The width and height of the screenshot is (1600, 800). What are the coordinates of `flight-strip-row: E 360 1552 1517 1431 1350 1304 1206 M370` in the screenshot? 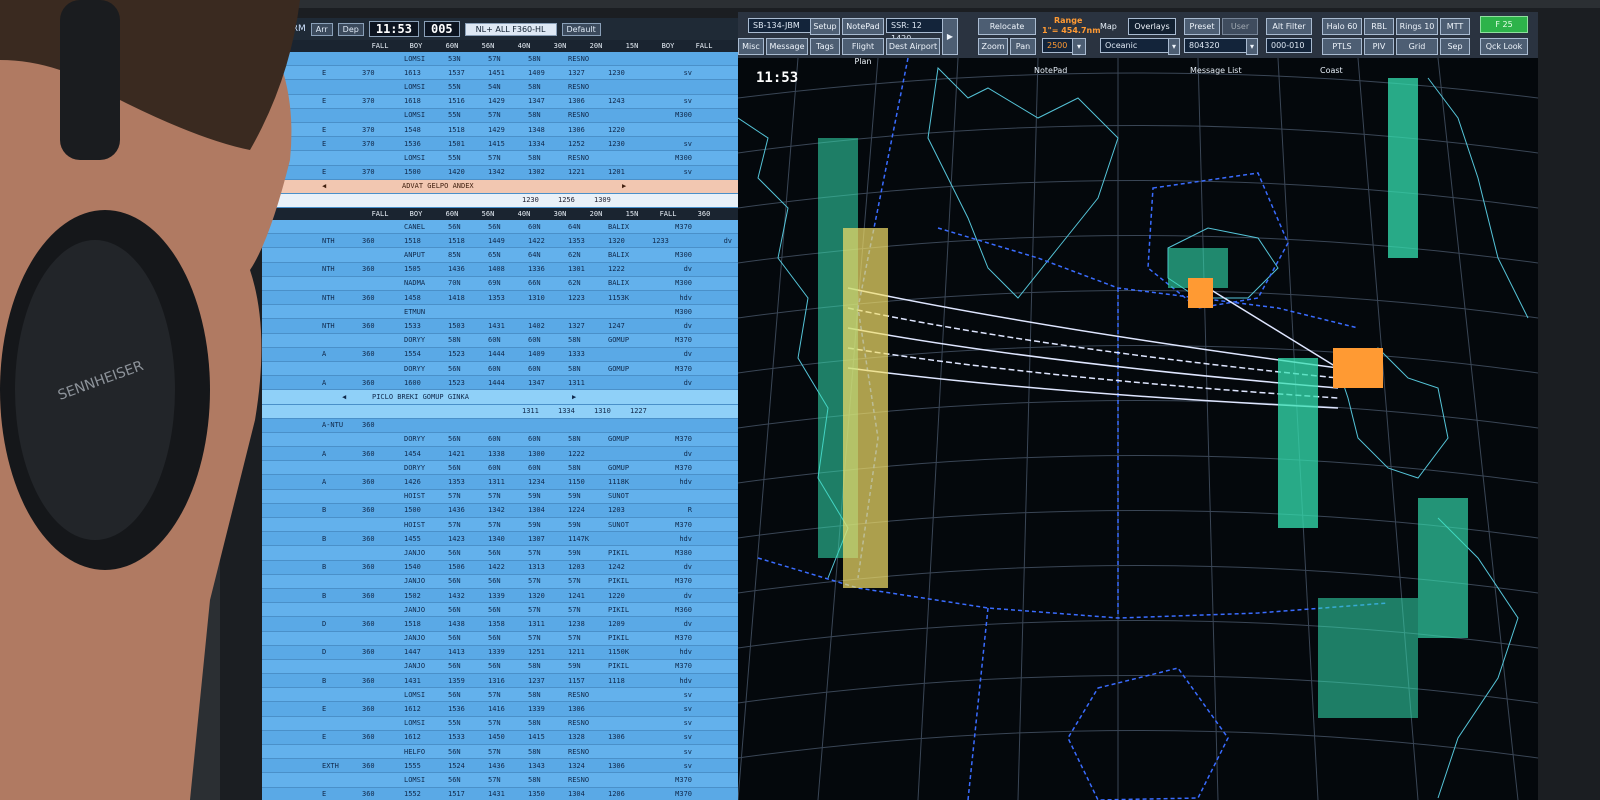 It's located at (500, 794).